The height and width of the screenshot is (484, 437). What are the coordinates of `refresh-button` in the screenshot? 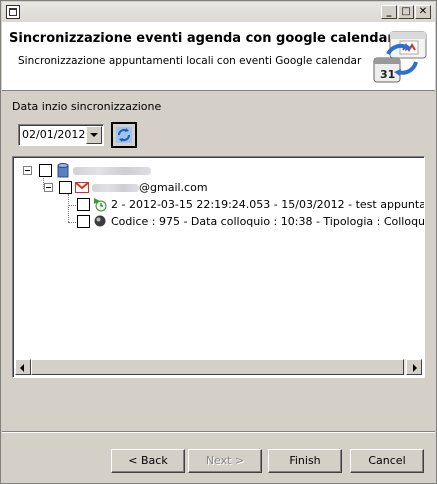 It's located at (124, 135).